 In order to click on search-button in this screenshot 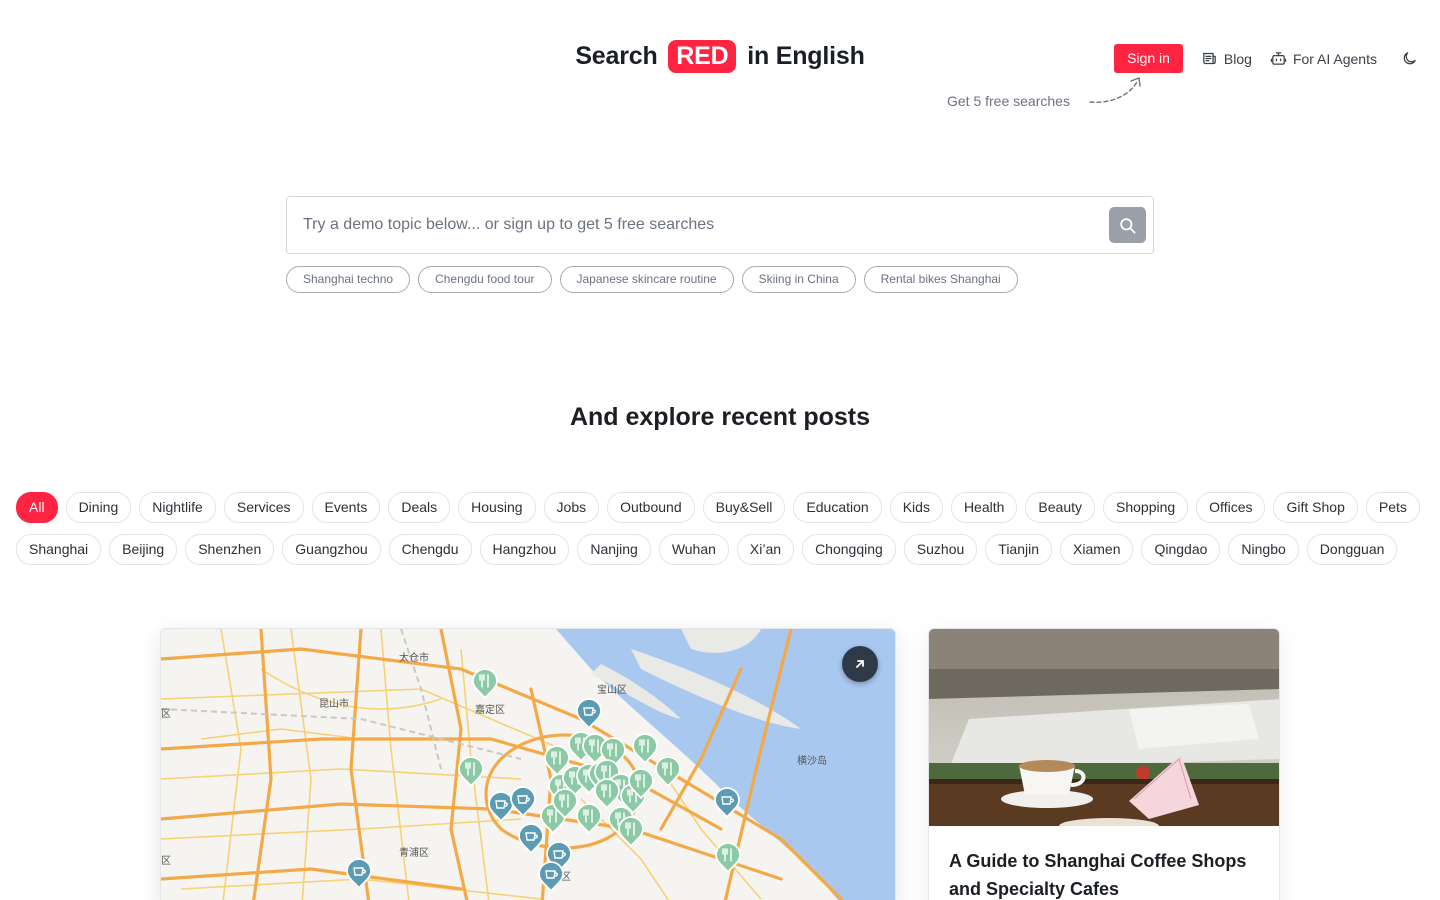, I will do `click(1127, 225)`.